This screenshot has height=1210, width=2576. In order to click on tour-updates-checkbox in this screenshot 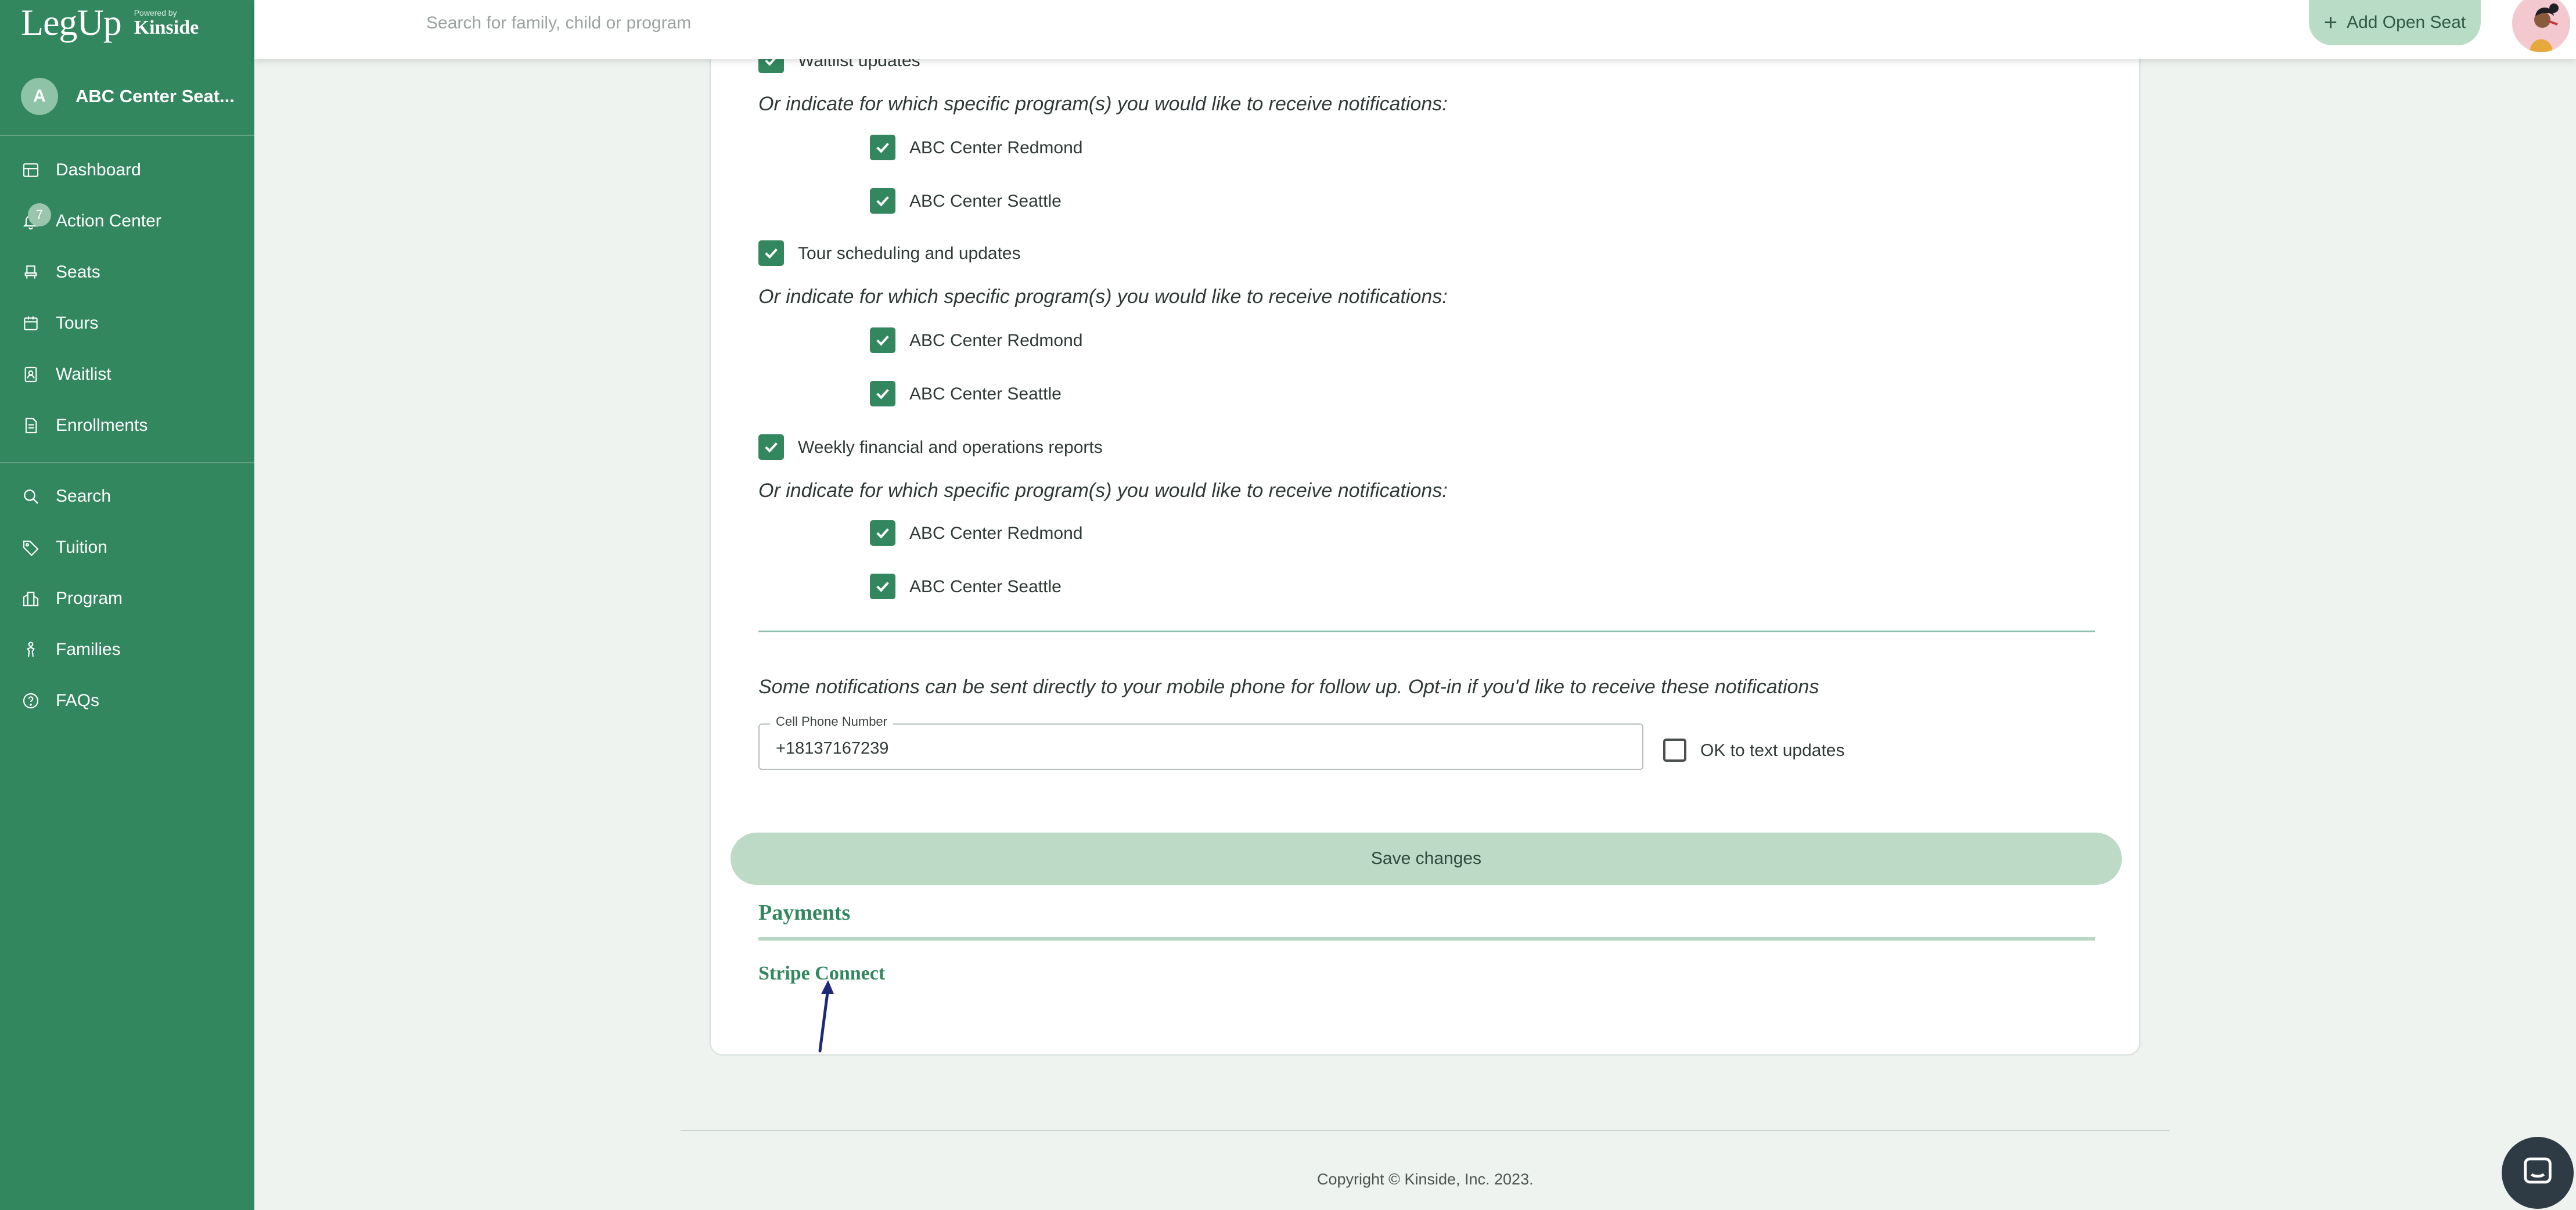, I will do `click(771, 253)`.